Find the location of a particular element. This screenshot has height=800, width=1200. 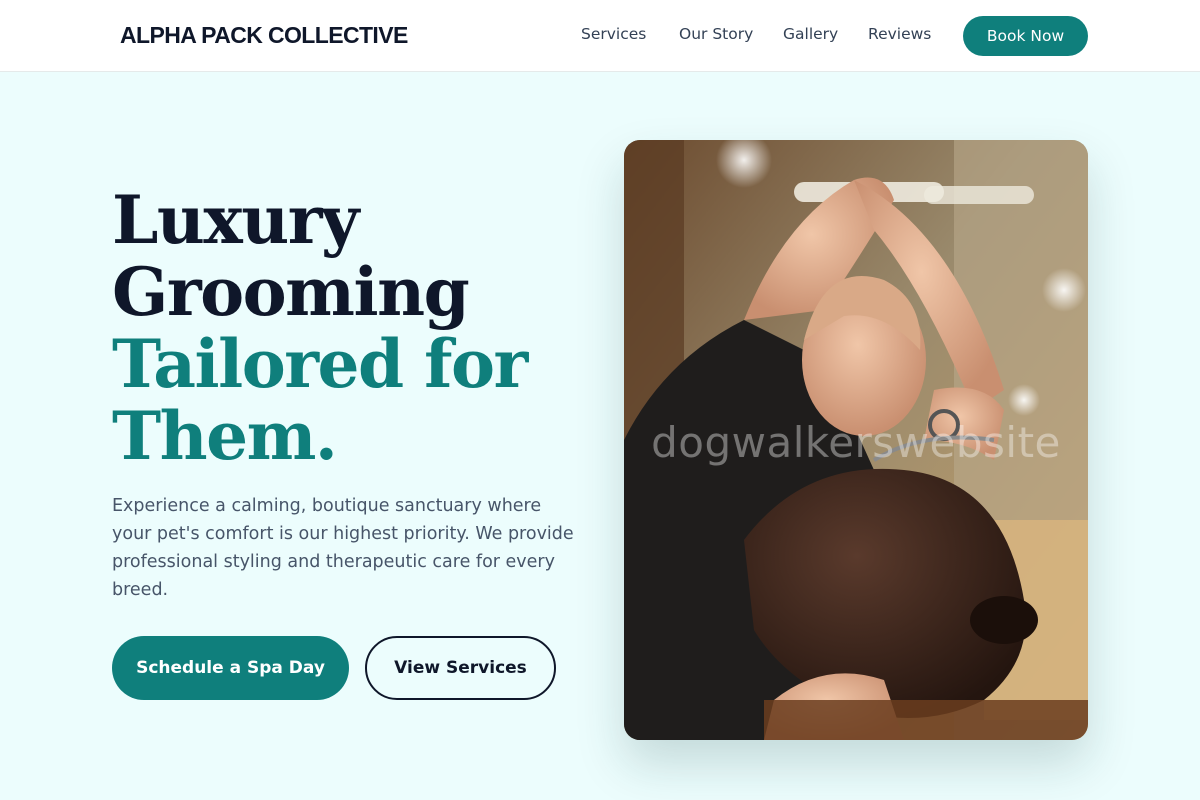

nav-link-gallery: Gallery is located at coordinates (810, 34).